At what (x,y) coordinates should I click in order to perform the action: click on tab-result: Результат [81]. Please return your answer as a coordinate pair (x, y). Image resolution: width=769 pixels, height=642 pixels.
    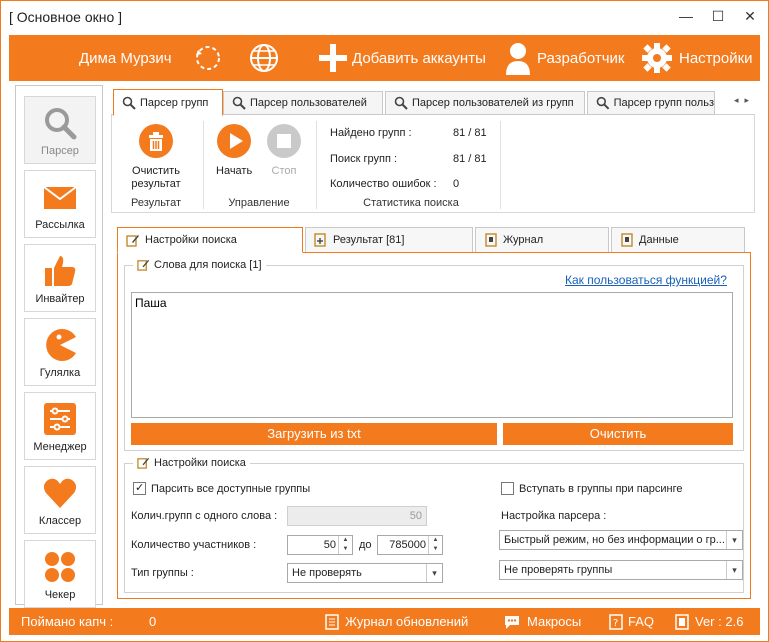
    Looking at the image, I should click on (389, 240).